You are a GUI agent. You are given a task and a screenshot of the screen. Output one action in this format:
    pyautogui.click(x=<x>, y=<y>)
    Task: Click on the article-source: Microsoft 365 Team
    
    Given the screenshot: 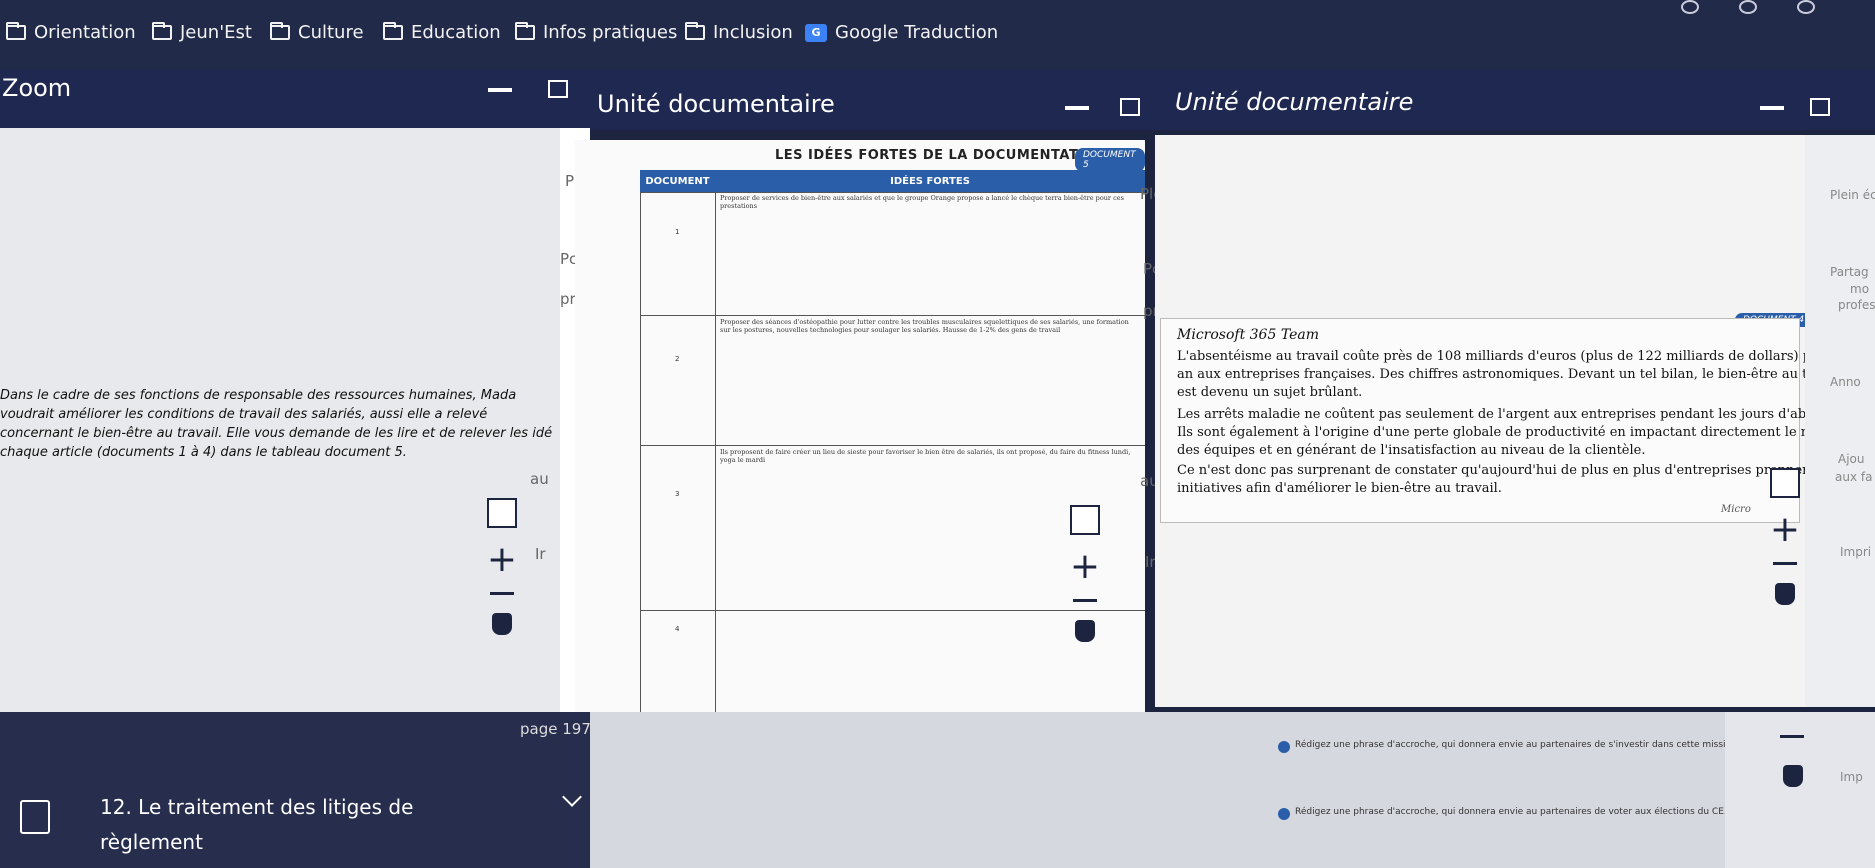 What is the action you would take?
    pyautogui.click(x=1248, y=335)
    